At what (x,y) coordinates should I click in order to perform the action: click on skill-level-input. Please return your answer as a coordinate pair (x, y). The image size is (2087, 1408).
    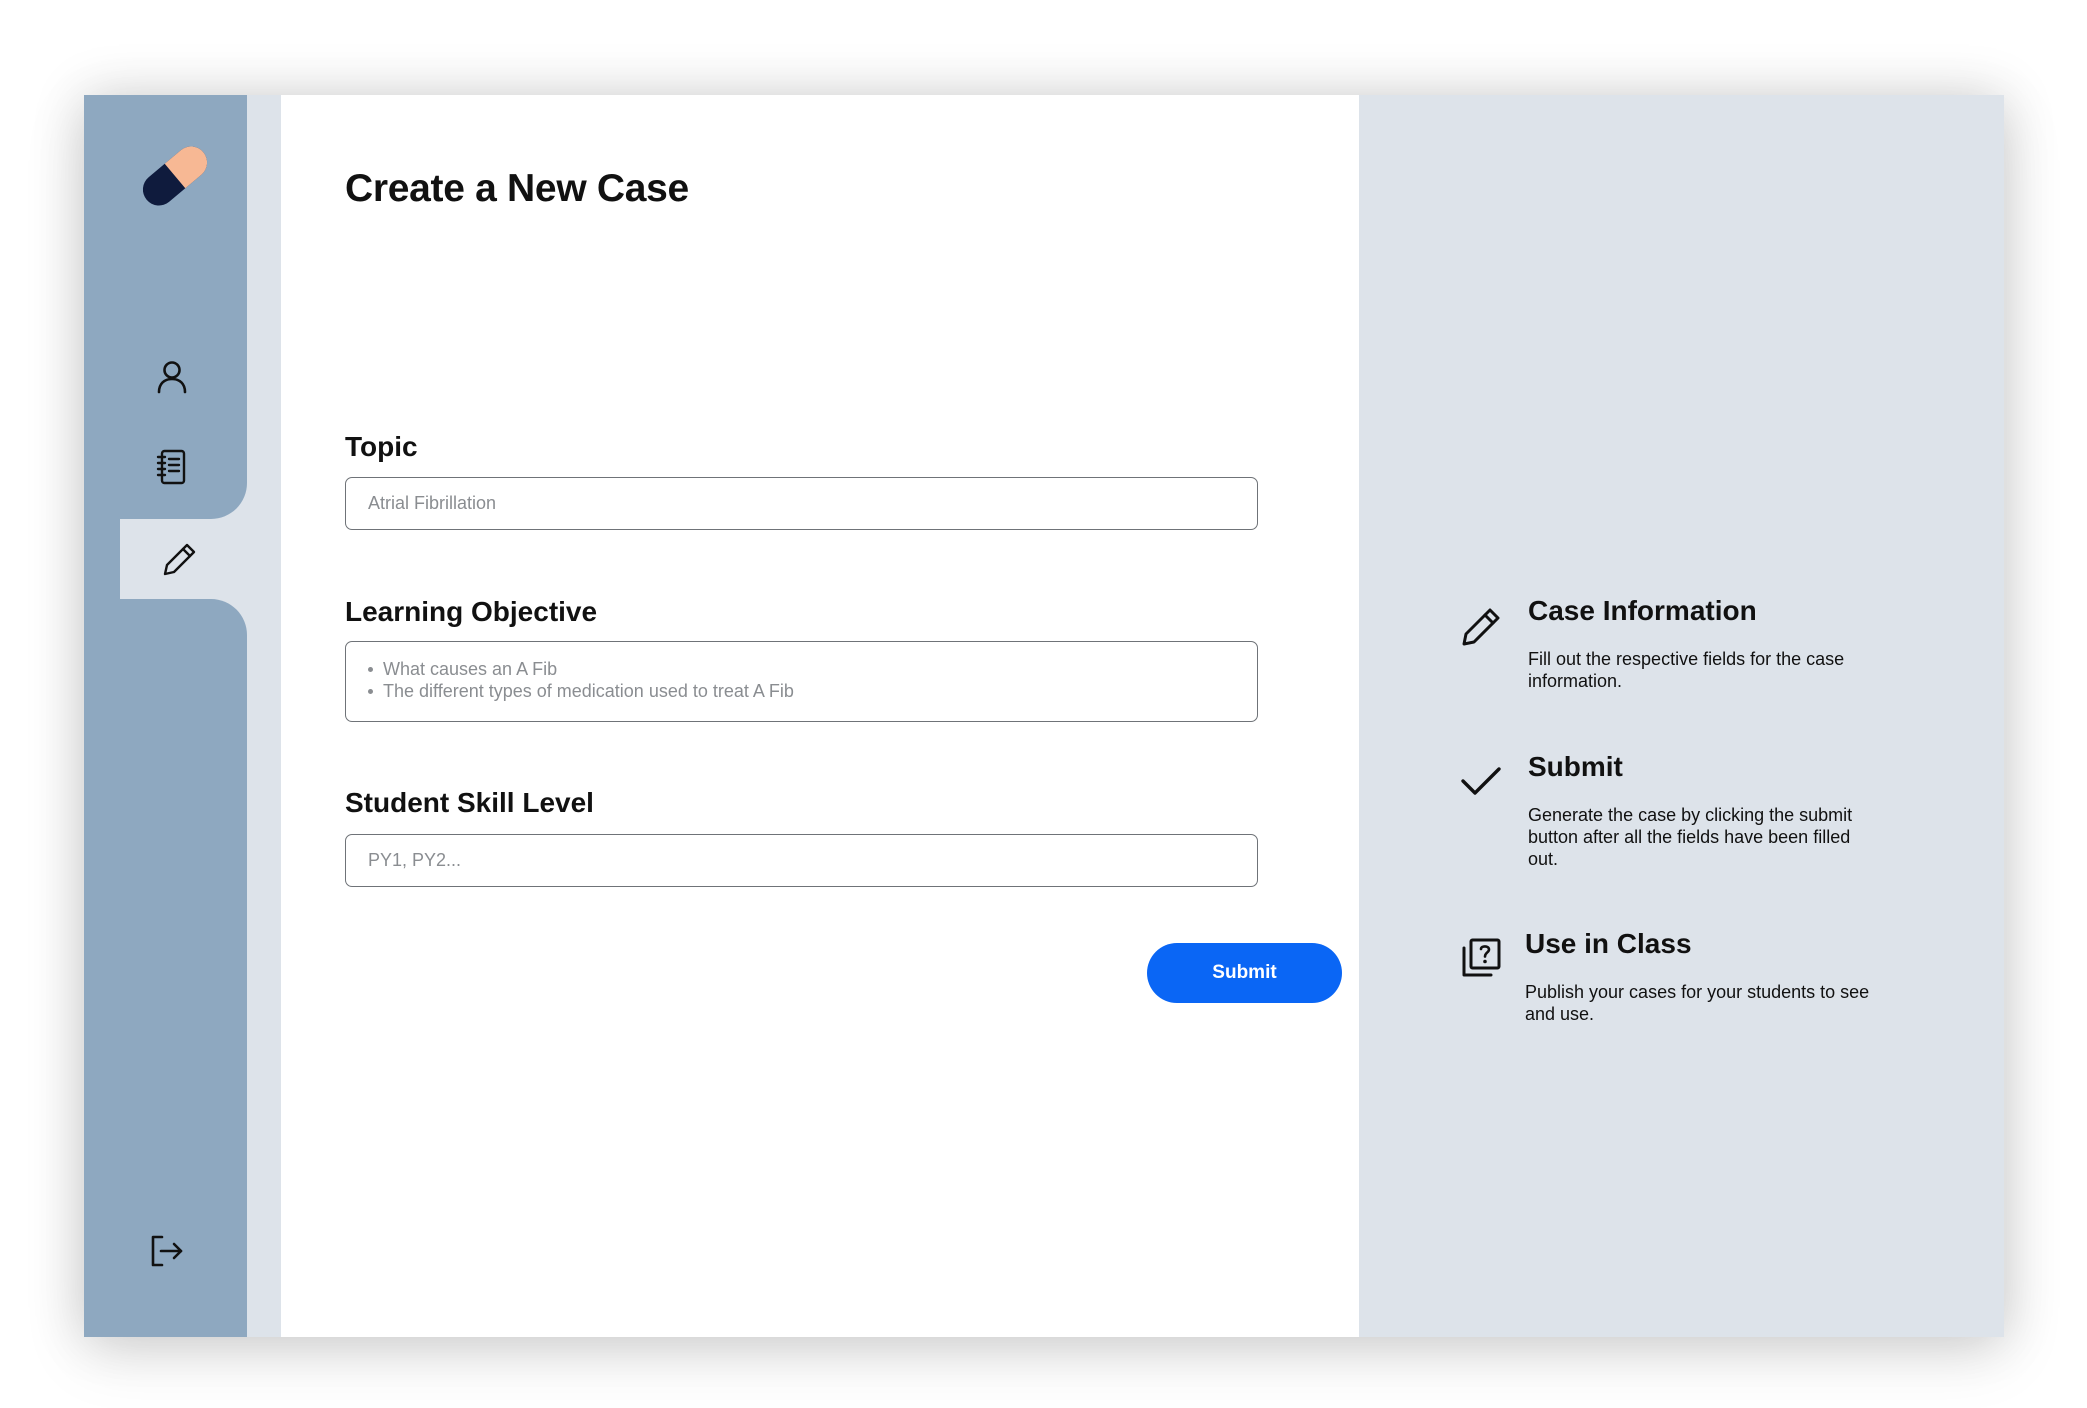
    Looking at the image, I should click on (801, 860).